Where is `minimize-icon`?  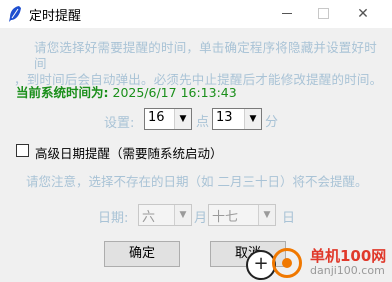 minimize-icon is located at coordinates (287, 13).